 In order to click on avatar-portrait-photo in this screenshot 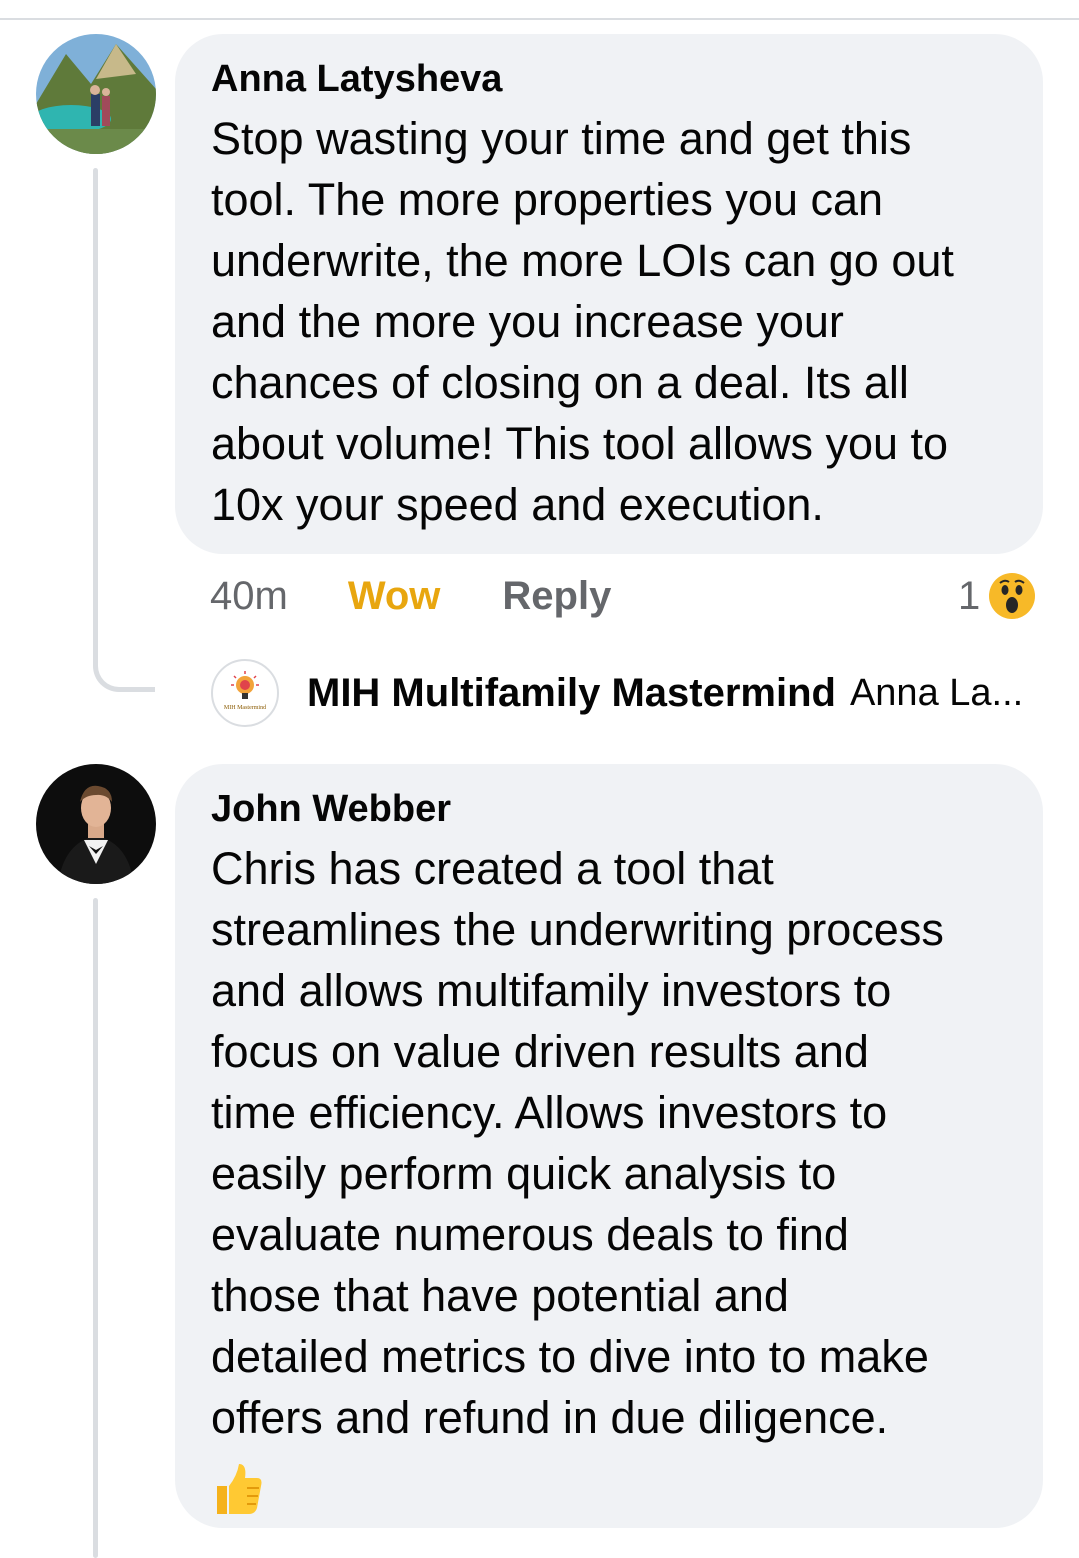, I will do `click(96, 824)`.